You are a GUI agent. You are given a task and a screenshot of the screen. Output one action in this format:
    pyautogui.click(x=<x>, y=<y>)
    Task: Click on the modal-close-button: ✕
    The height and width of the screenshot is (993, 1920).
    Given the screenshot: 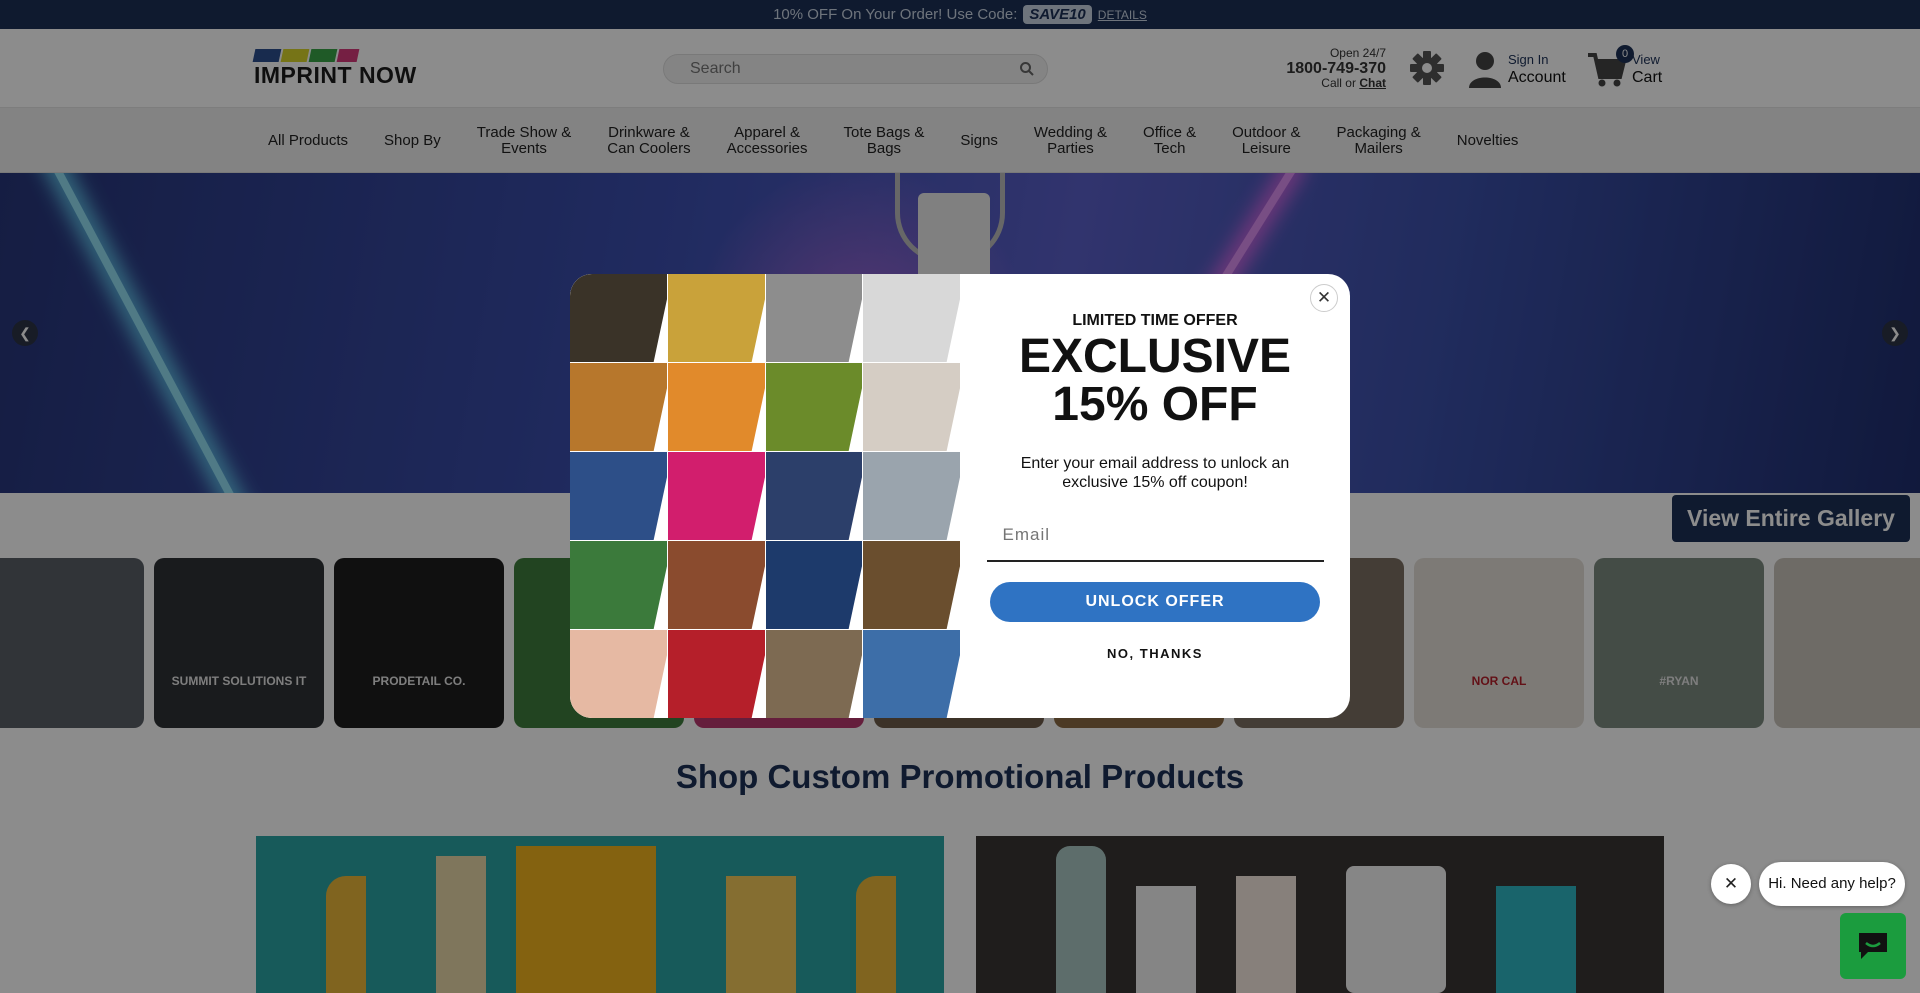 What is the action you would take?
    pyautogui.click(x=1324, y=298)
    